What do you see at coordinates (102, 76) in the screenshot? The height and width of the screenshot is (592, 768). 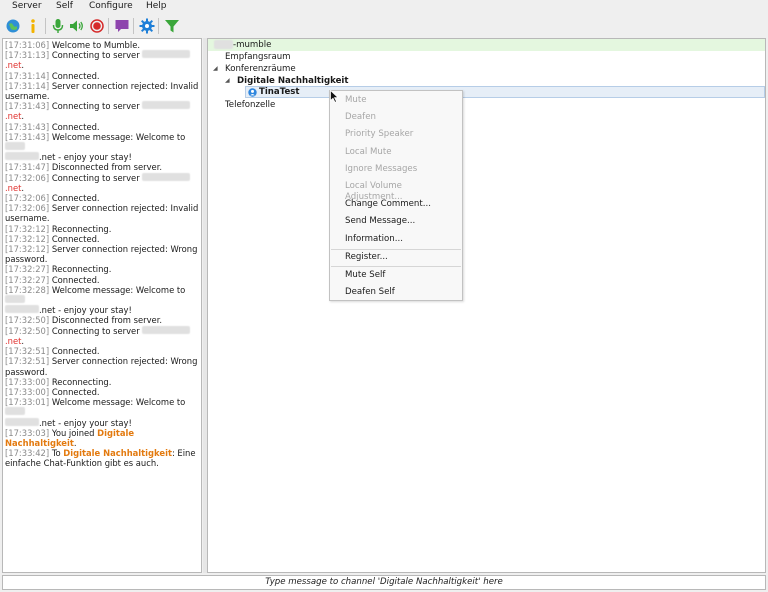 I see `log-line: [17:31:14] Connected.` at bounding box center [102, 76].